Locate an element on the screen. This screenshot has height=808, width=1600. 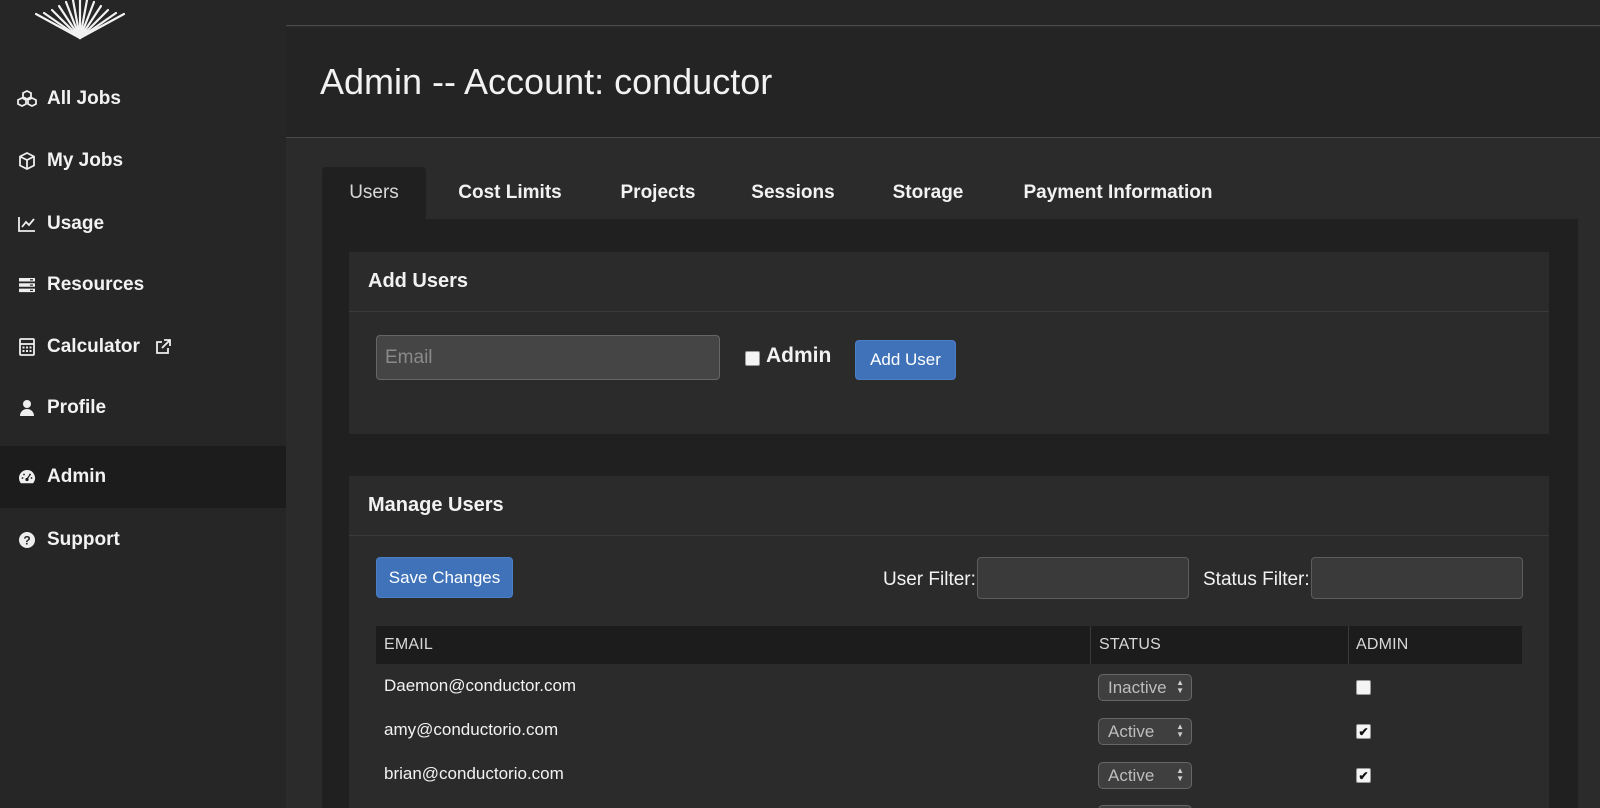
status-value: Inactive is located at coordinates (1137, 687).